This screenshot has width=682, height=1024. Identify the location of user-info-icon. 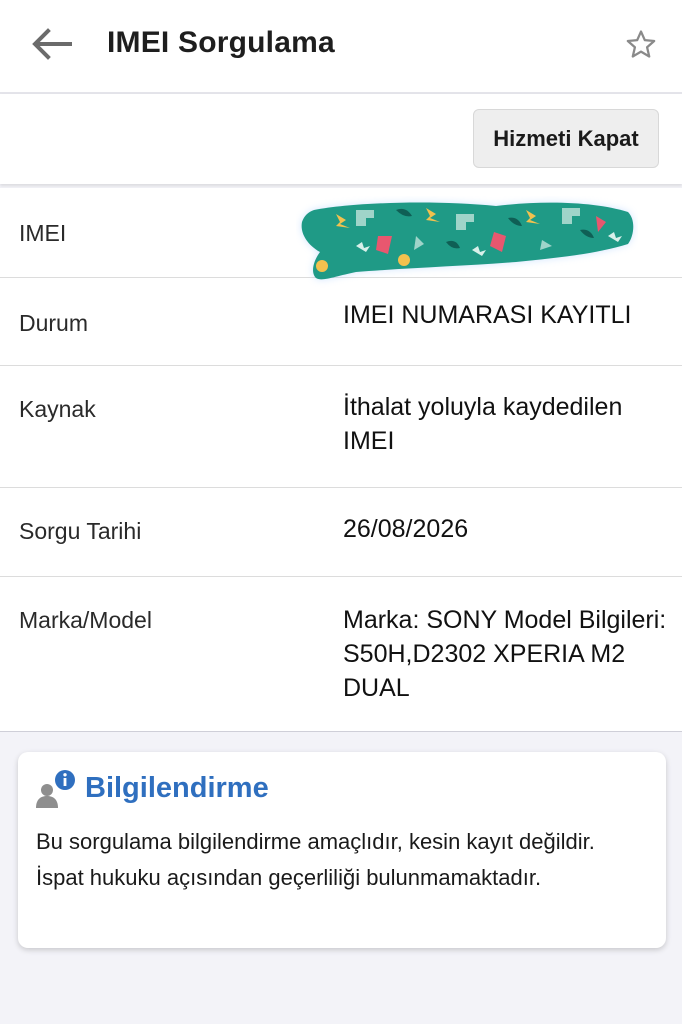
(55, 789).